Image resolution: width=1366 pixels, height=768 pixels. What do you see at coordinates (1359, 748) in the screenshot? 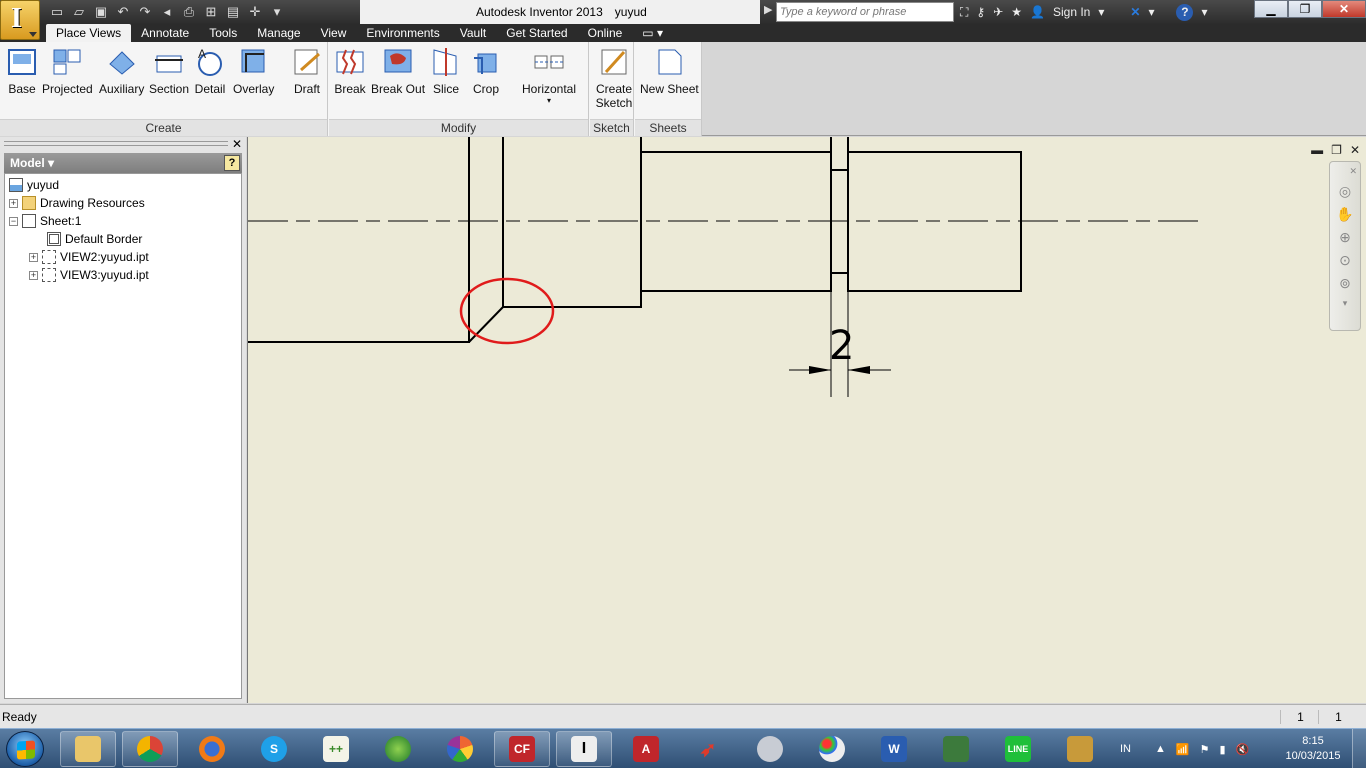
I see `show-desktop-button` at bounding box center [1359, 748].